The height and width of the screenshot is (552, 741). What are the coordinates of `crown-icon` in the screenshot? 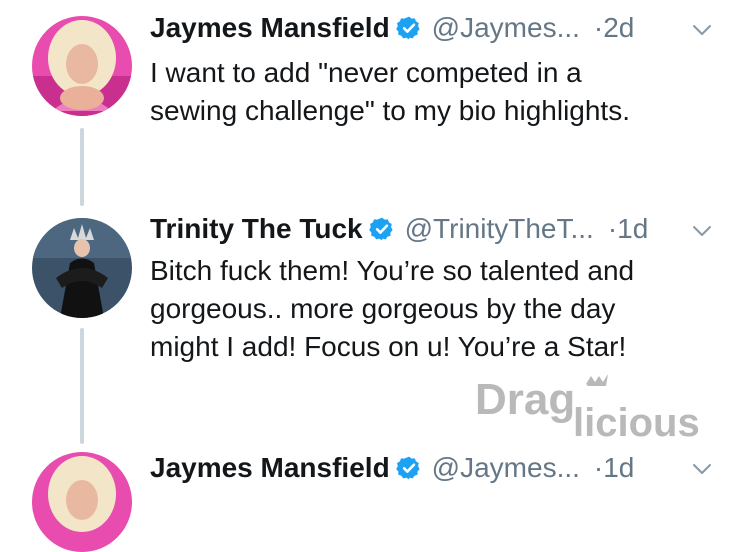 It's located at (597, 380).